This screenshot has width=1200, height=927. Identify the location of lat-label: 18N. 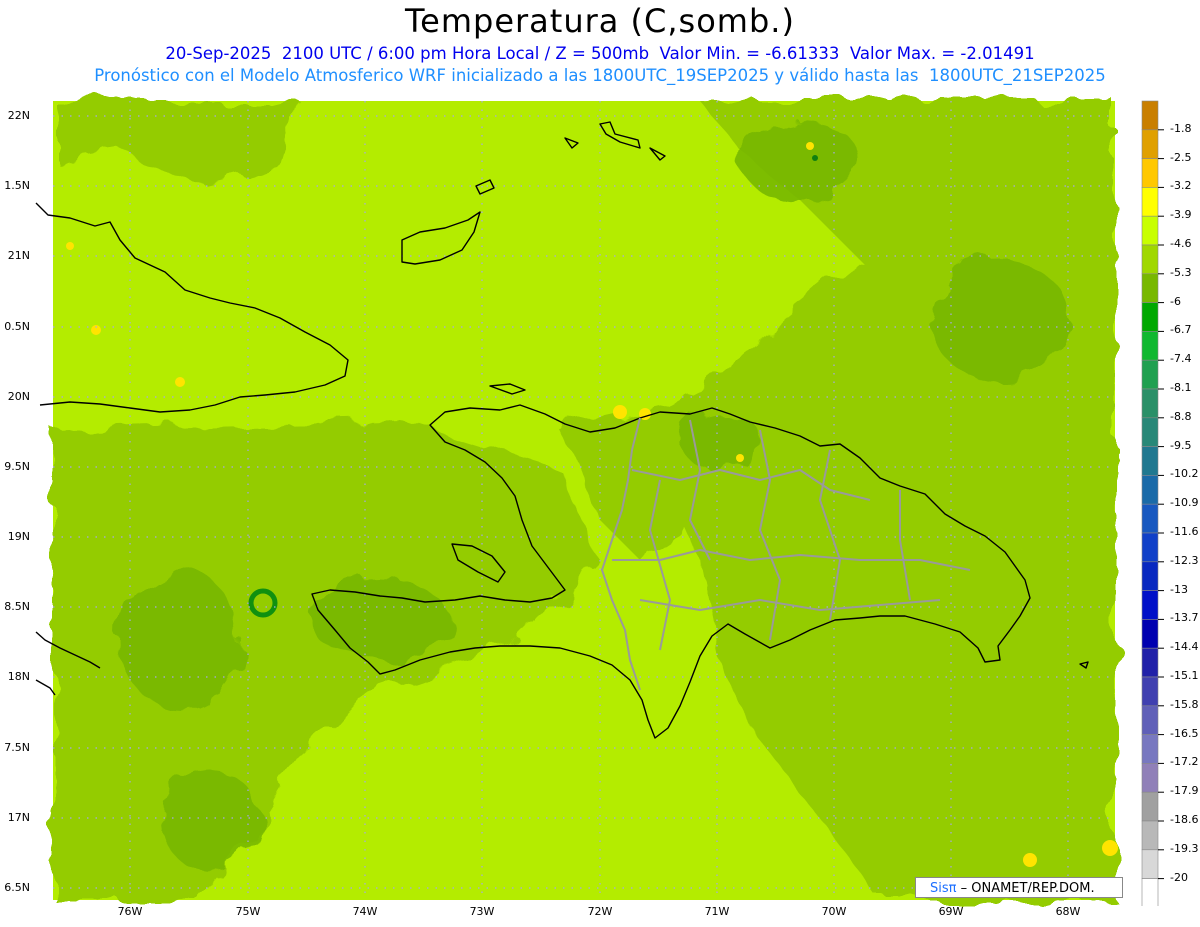
(18, 676).